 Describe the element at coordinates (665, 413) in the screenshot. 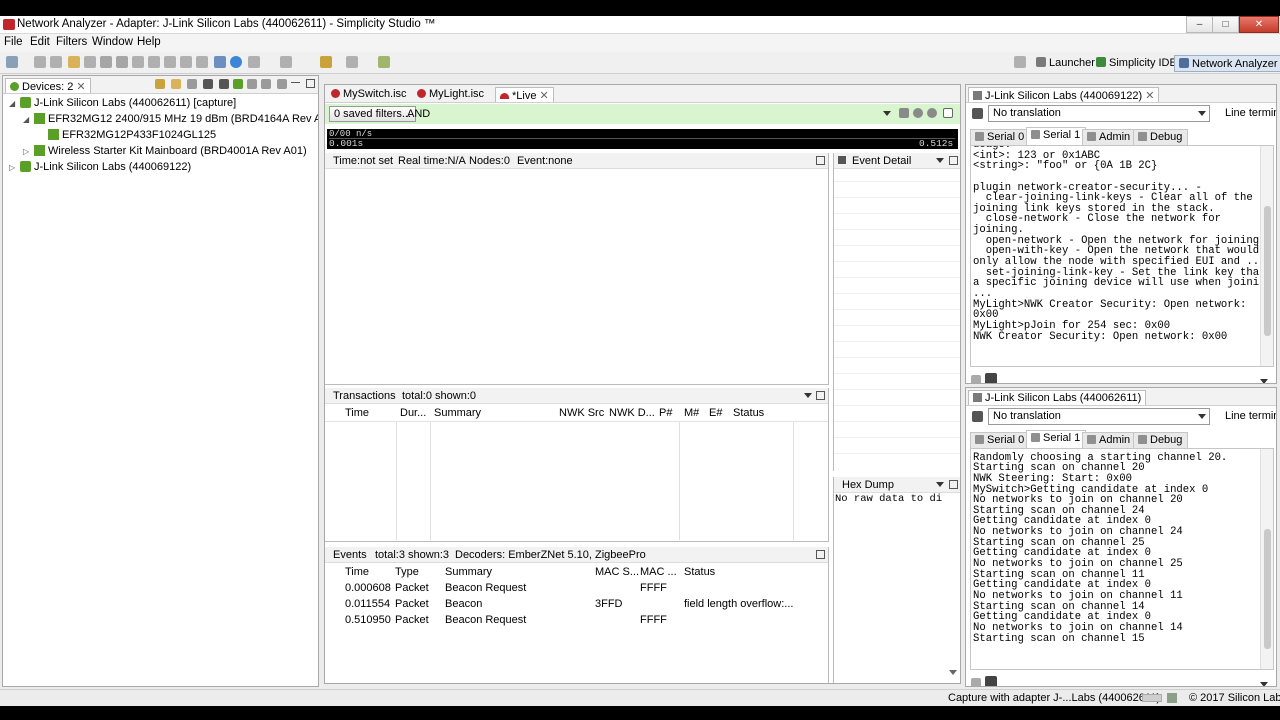

I see `col-p-number: P#` at that location.